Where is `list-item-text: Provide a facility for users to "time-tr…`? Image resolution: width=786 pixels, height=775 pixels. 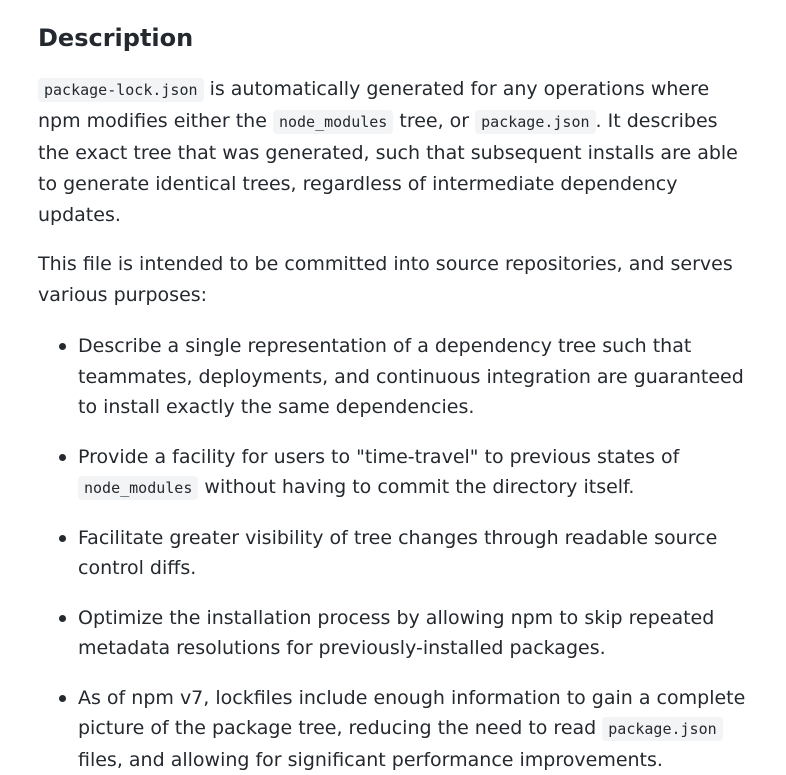 list-item-text: Provide a facility for users to "time-tr… is located at coordinates (378, 457).